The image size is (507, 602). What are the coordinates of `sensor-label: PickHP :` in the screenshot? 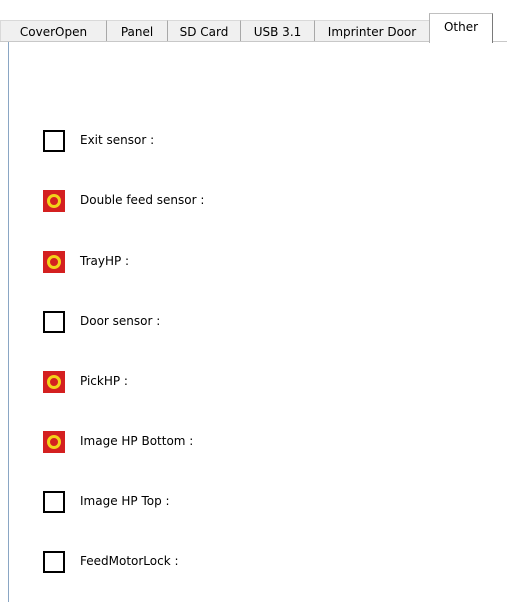 It's located at (104, 381).